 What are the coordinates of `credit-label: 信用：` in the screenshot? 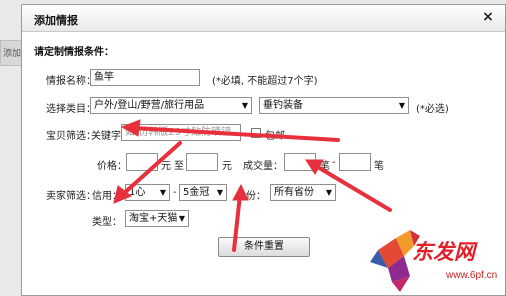 It's located at (107, 196).